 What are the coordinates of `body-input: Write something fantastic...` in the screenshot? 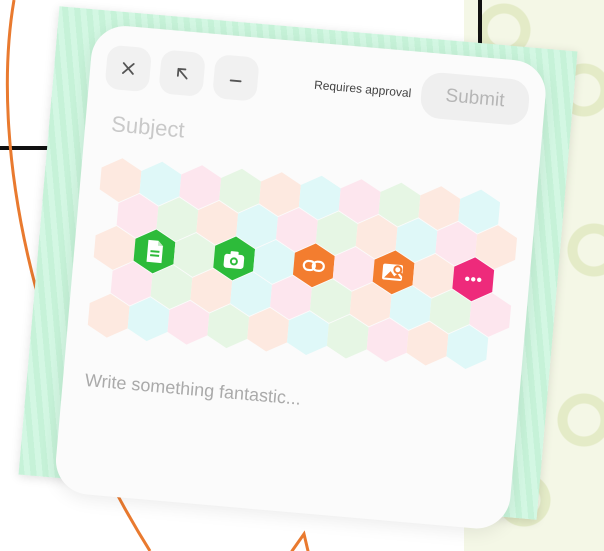 It's located at (193, 390).